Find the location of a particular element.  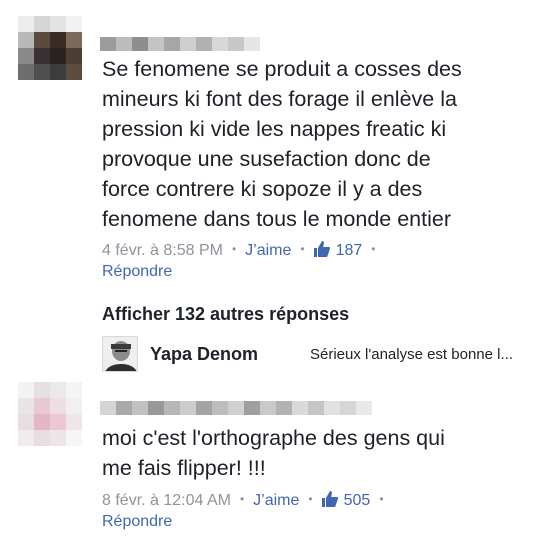

like-count-value: 187 is located at coordinates (349, 250).